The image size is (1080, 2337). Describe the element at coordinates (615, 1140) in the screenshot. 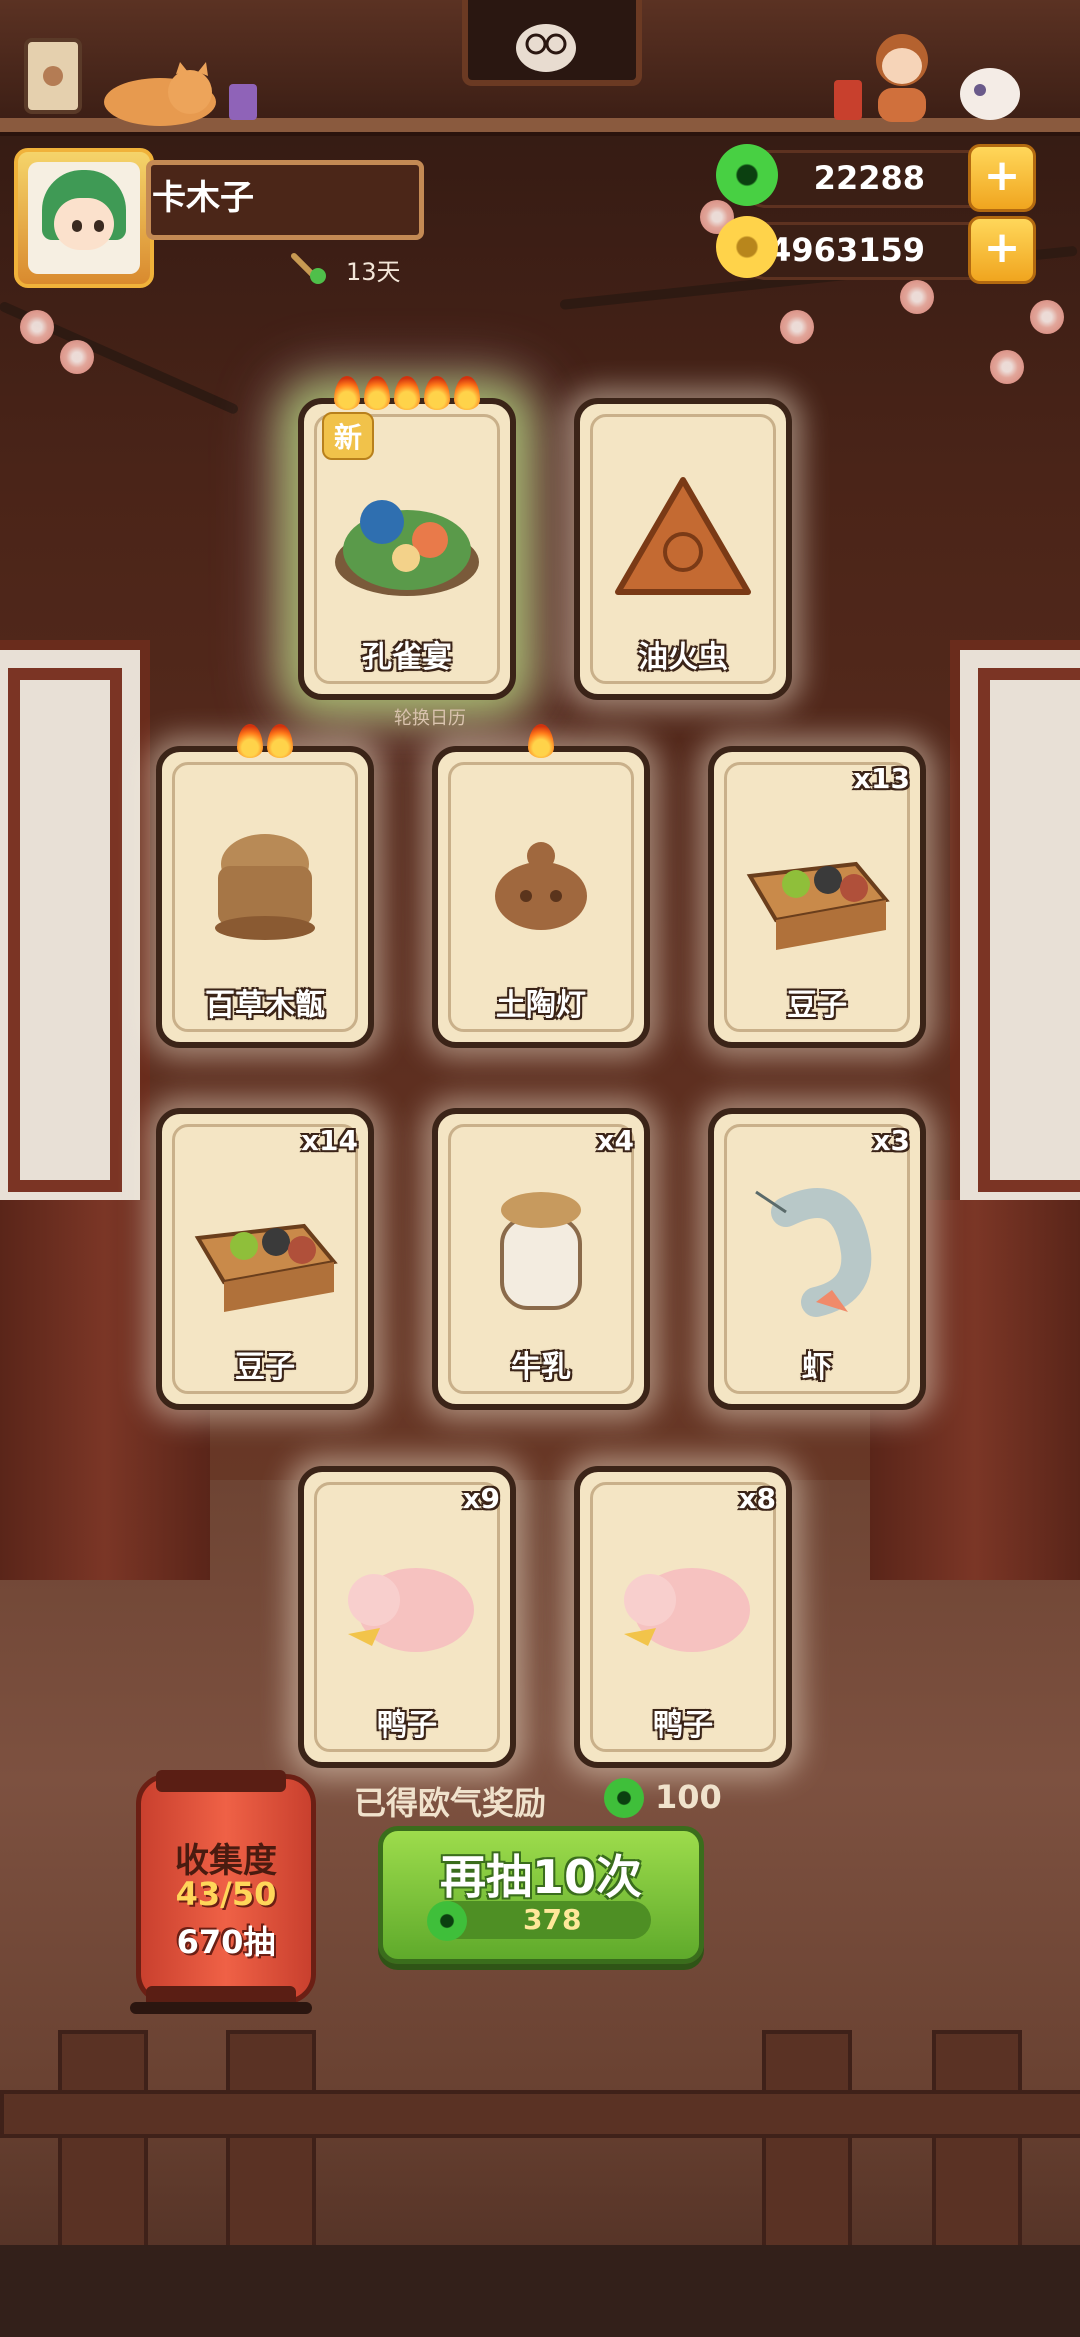

I see `card-count: x4` at that location.